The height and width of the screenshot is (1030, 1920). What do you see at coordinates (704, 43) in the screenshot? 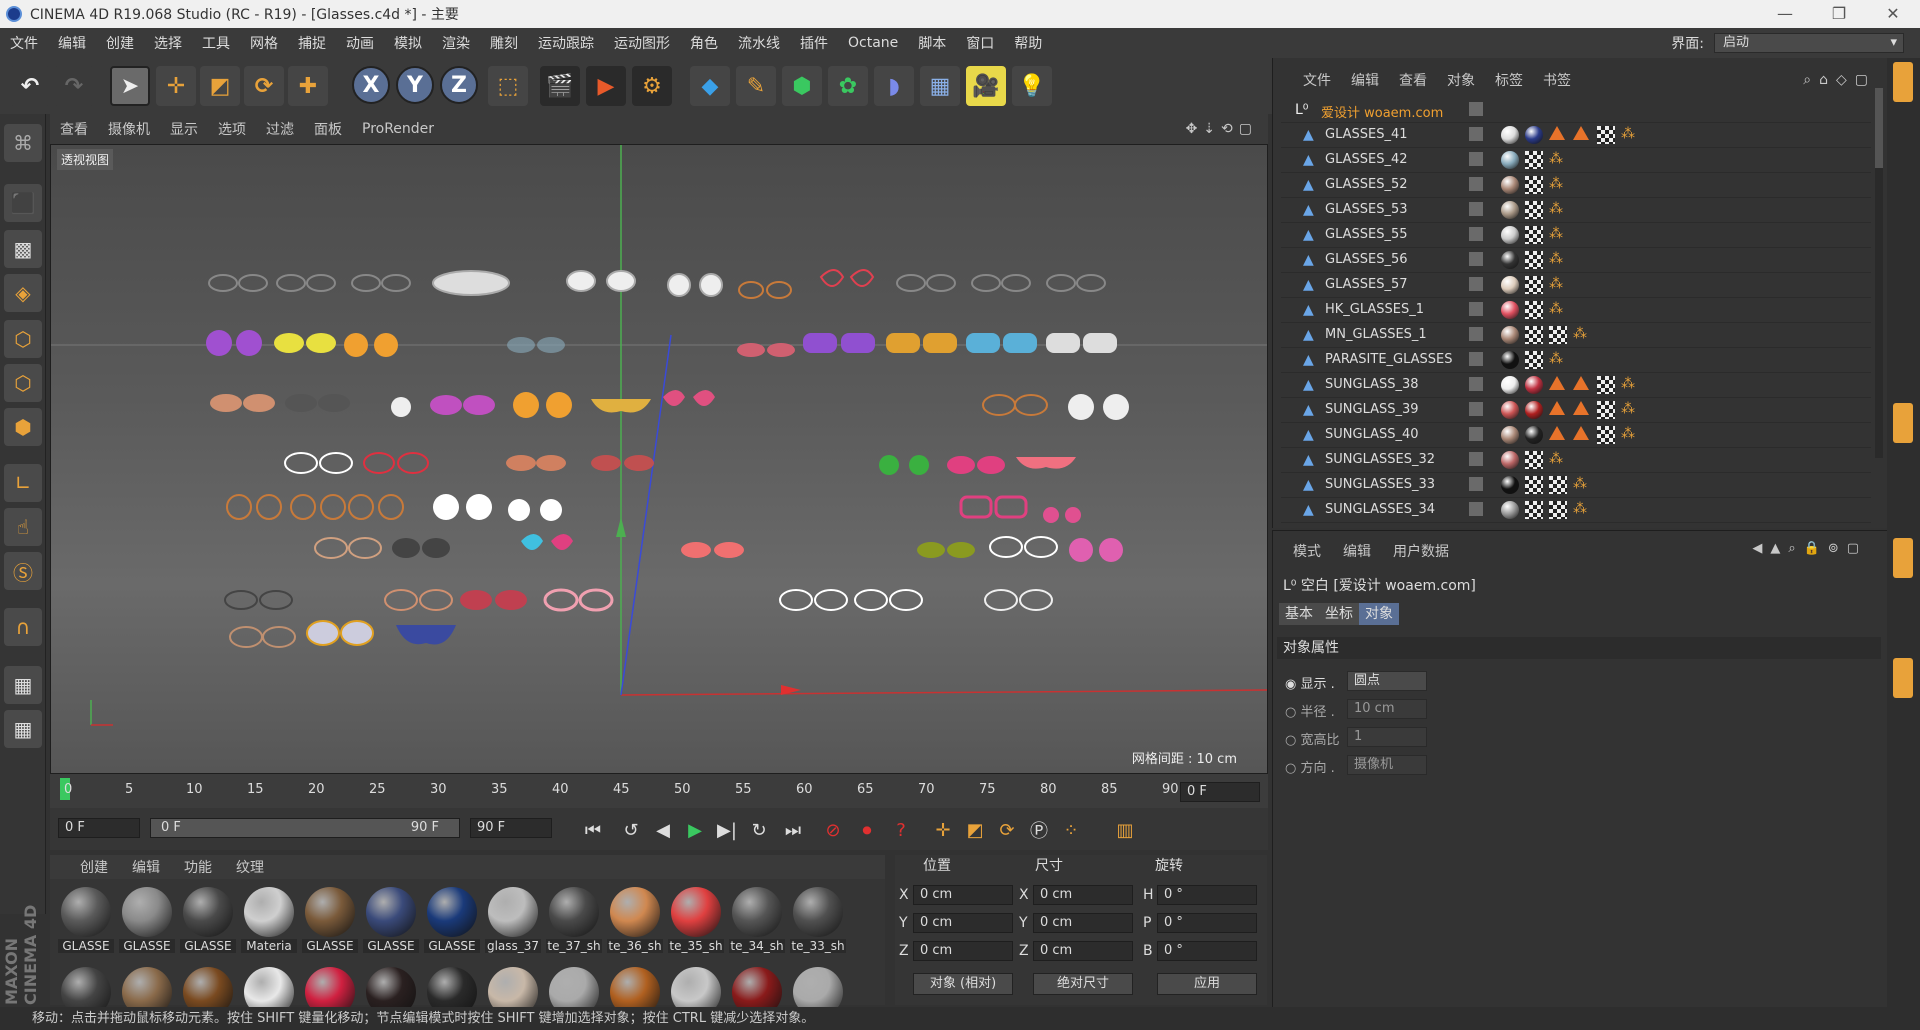
I see `menu-character: 角色` at bounding box center [704, 43].